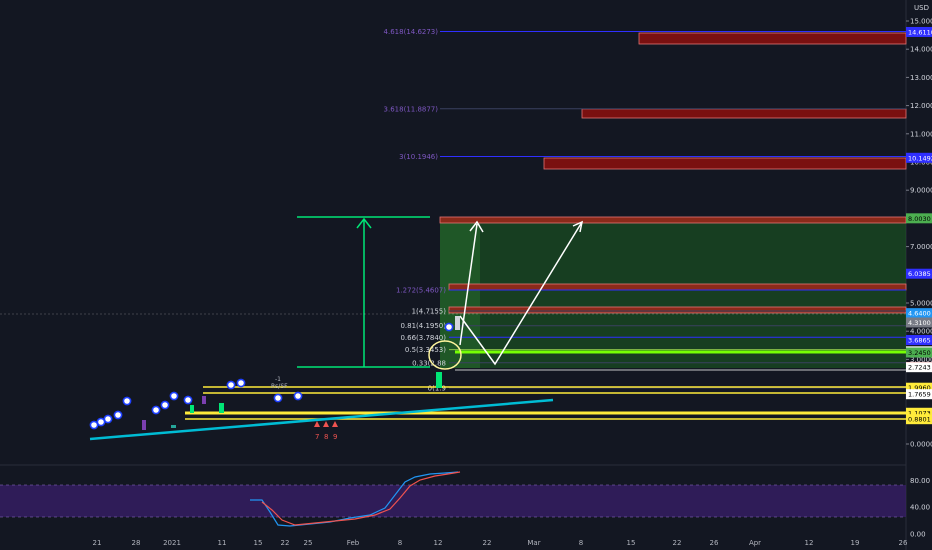 Image resolution: width=932 pixels, height=550 pixels. What do you see at coordinates (222, 543) in the screenshot?
I see `time-tick-label: 11` at bounding box center [222, 543].